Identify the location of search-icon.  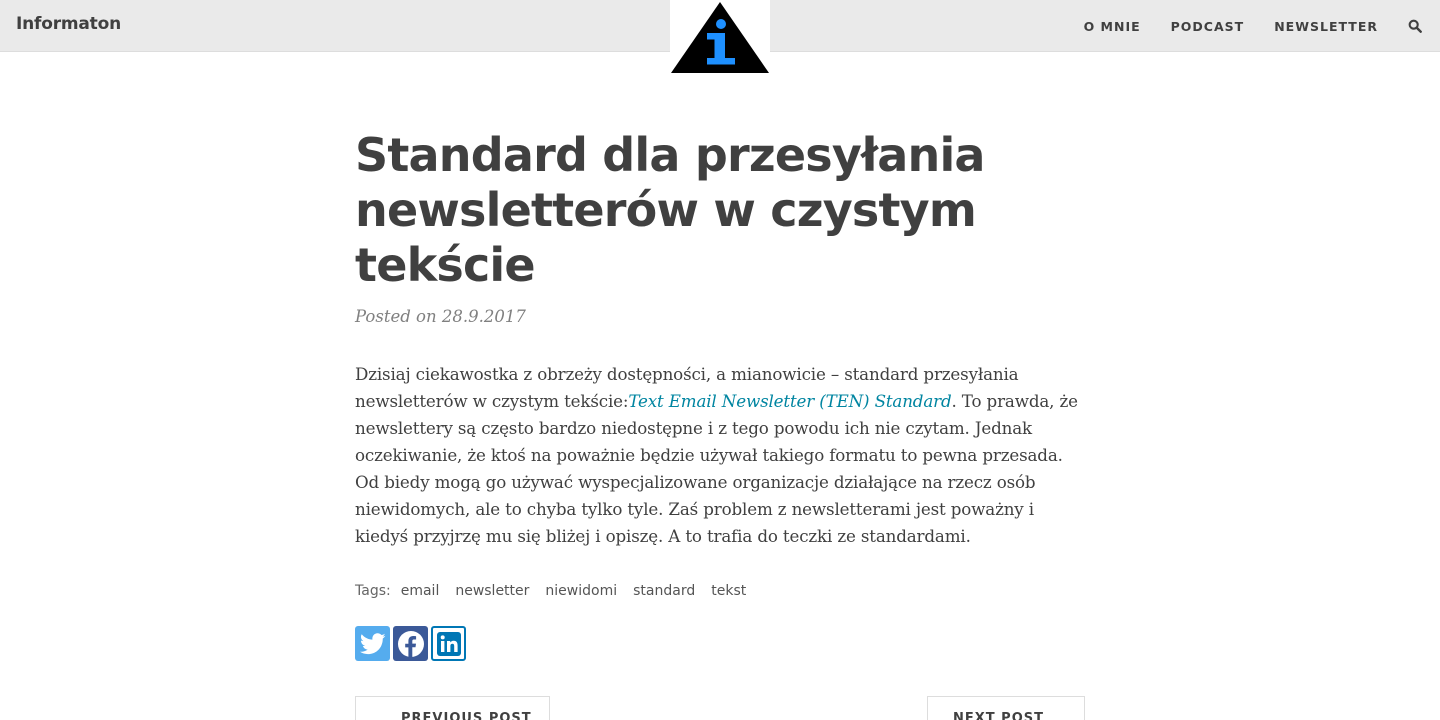
(1415, 26).